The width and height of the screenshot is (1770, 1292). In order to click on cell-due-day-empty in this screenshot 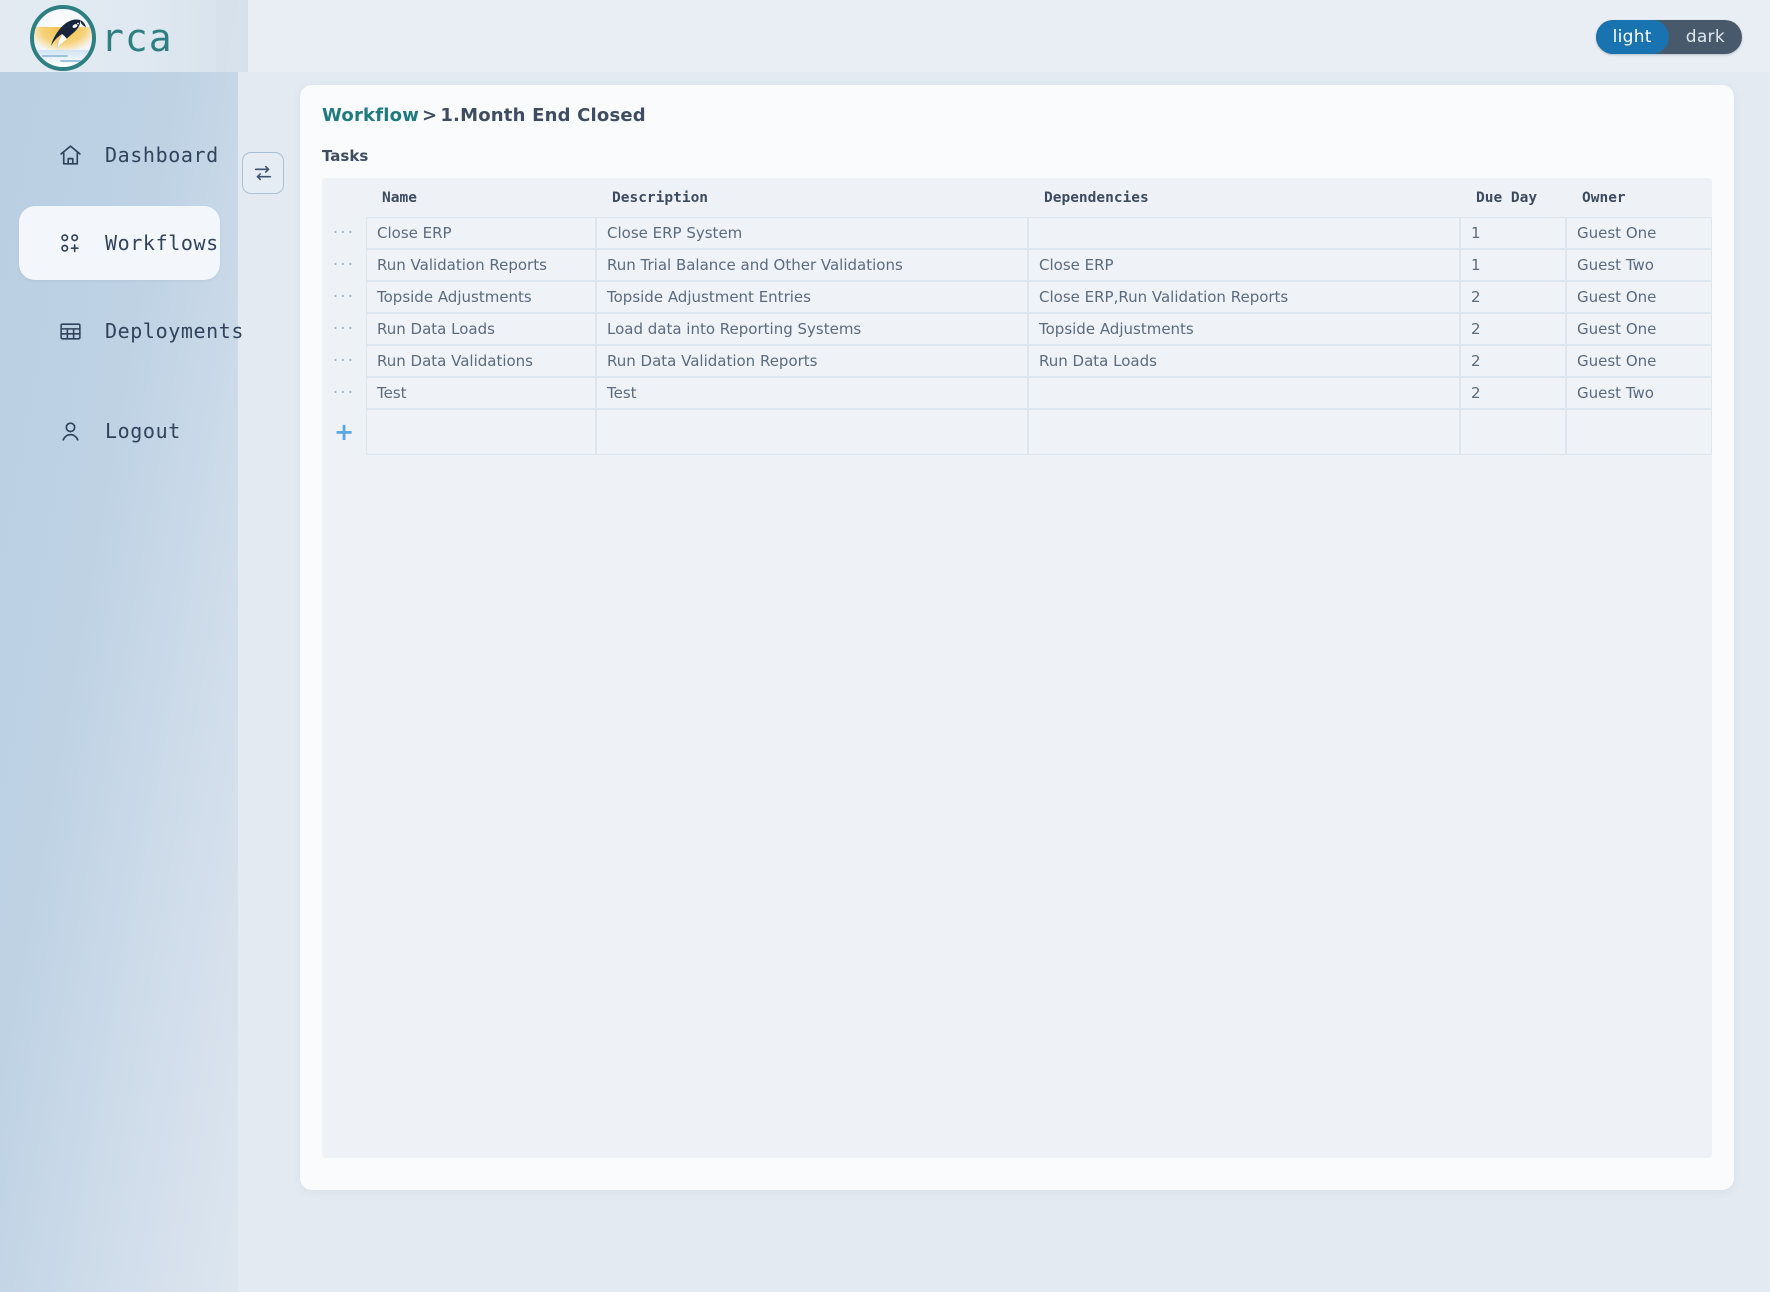, I will do `click(1513, 432)`.